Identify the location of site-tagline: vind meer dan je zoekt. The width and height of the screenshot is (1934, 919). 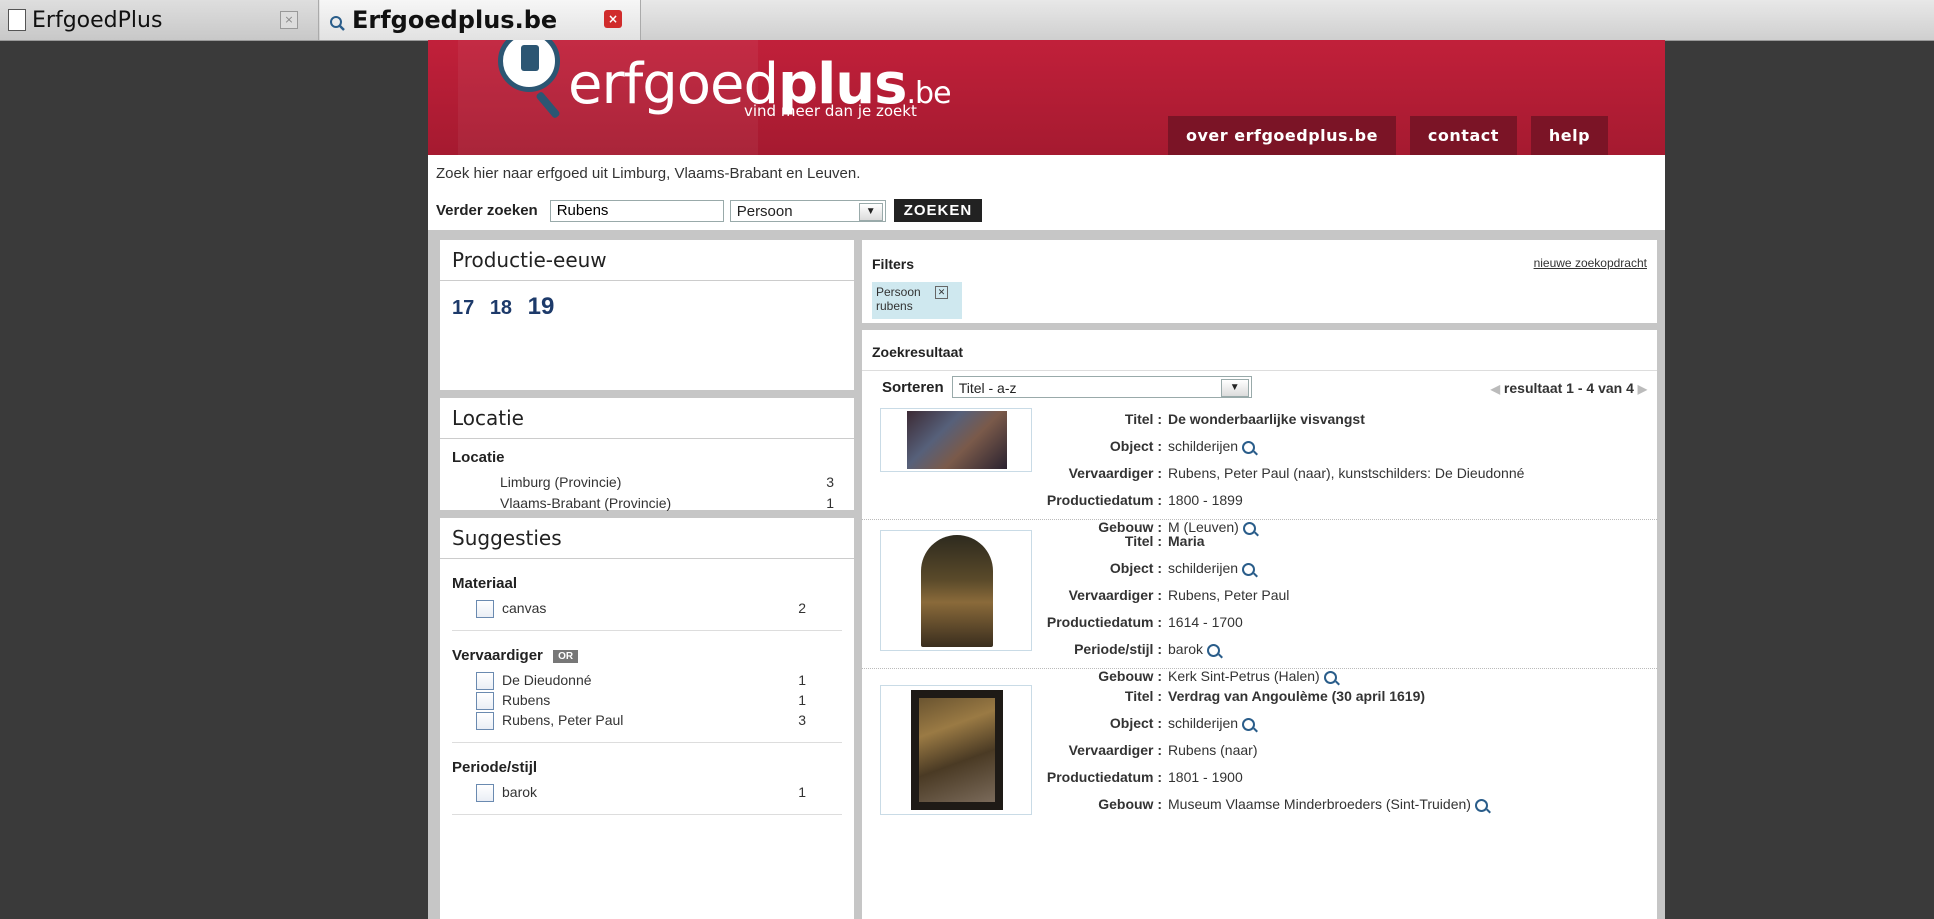
(830, 111).